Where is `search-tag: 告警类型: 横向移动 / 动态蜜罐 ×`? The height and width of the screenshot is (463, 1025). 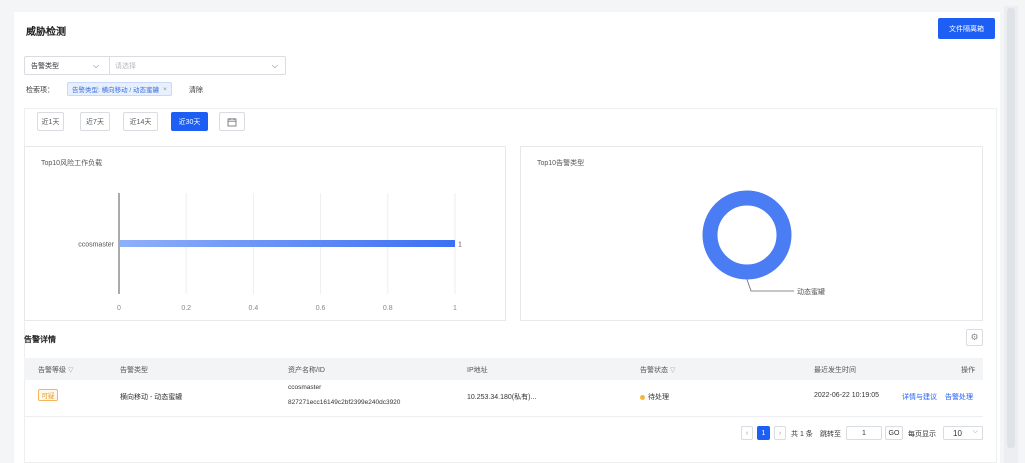 search-tag: 告警类型: 横向移动 / 动态蜜罐 × is located at coordinates (119, 89).